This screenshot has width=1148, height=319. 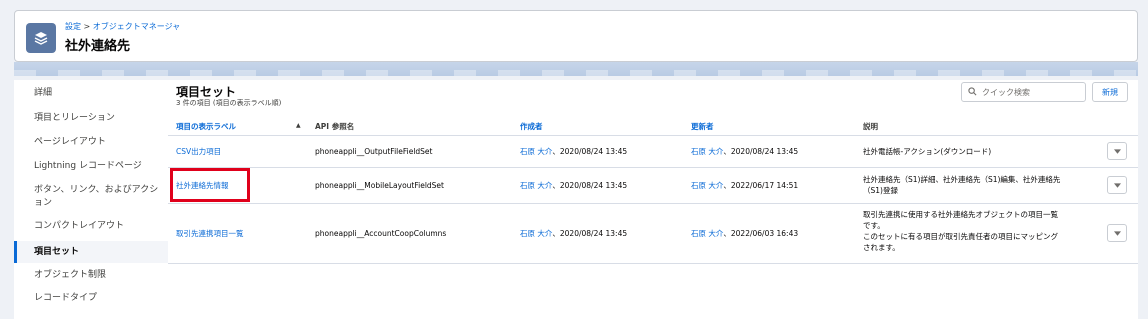 I want to click on column-header-updated-by: 更新者, so click(x=702, y=126).